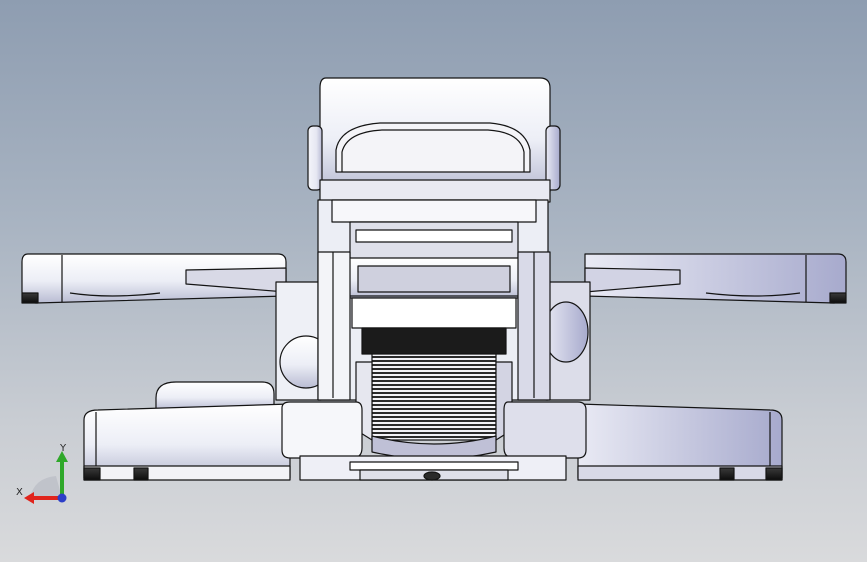 This screenshot has width=867, height=562. I want to click on right-wing-plate, so click(715, 278).